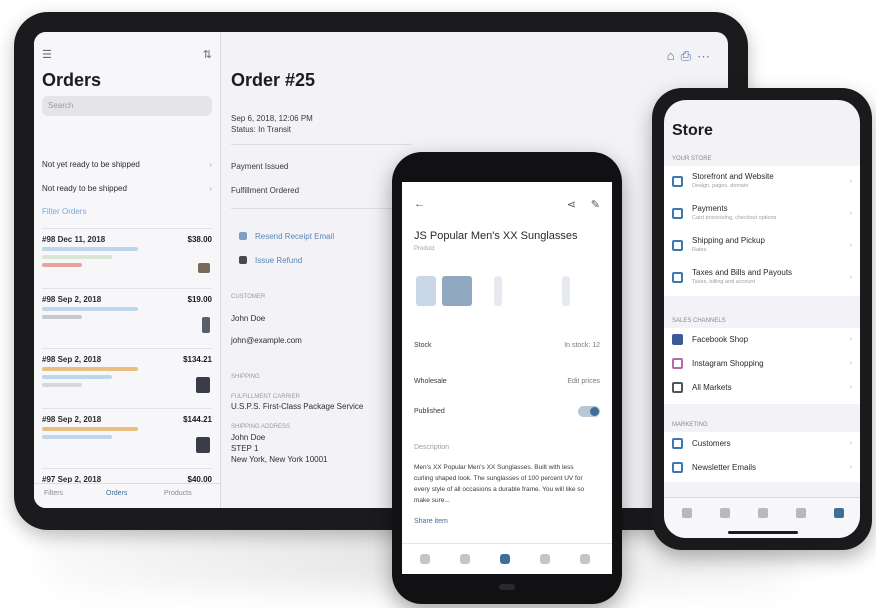 The image size is (876, 608). What do you see at coordinates (127, 106) in the screenshot?
I see `search-input: Search` at bounding box center [127, 106].